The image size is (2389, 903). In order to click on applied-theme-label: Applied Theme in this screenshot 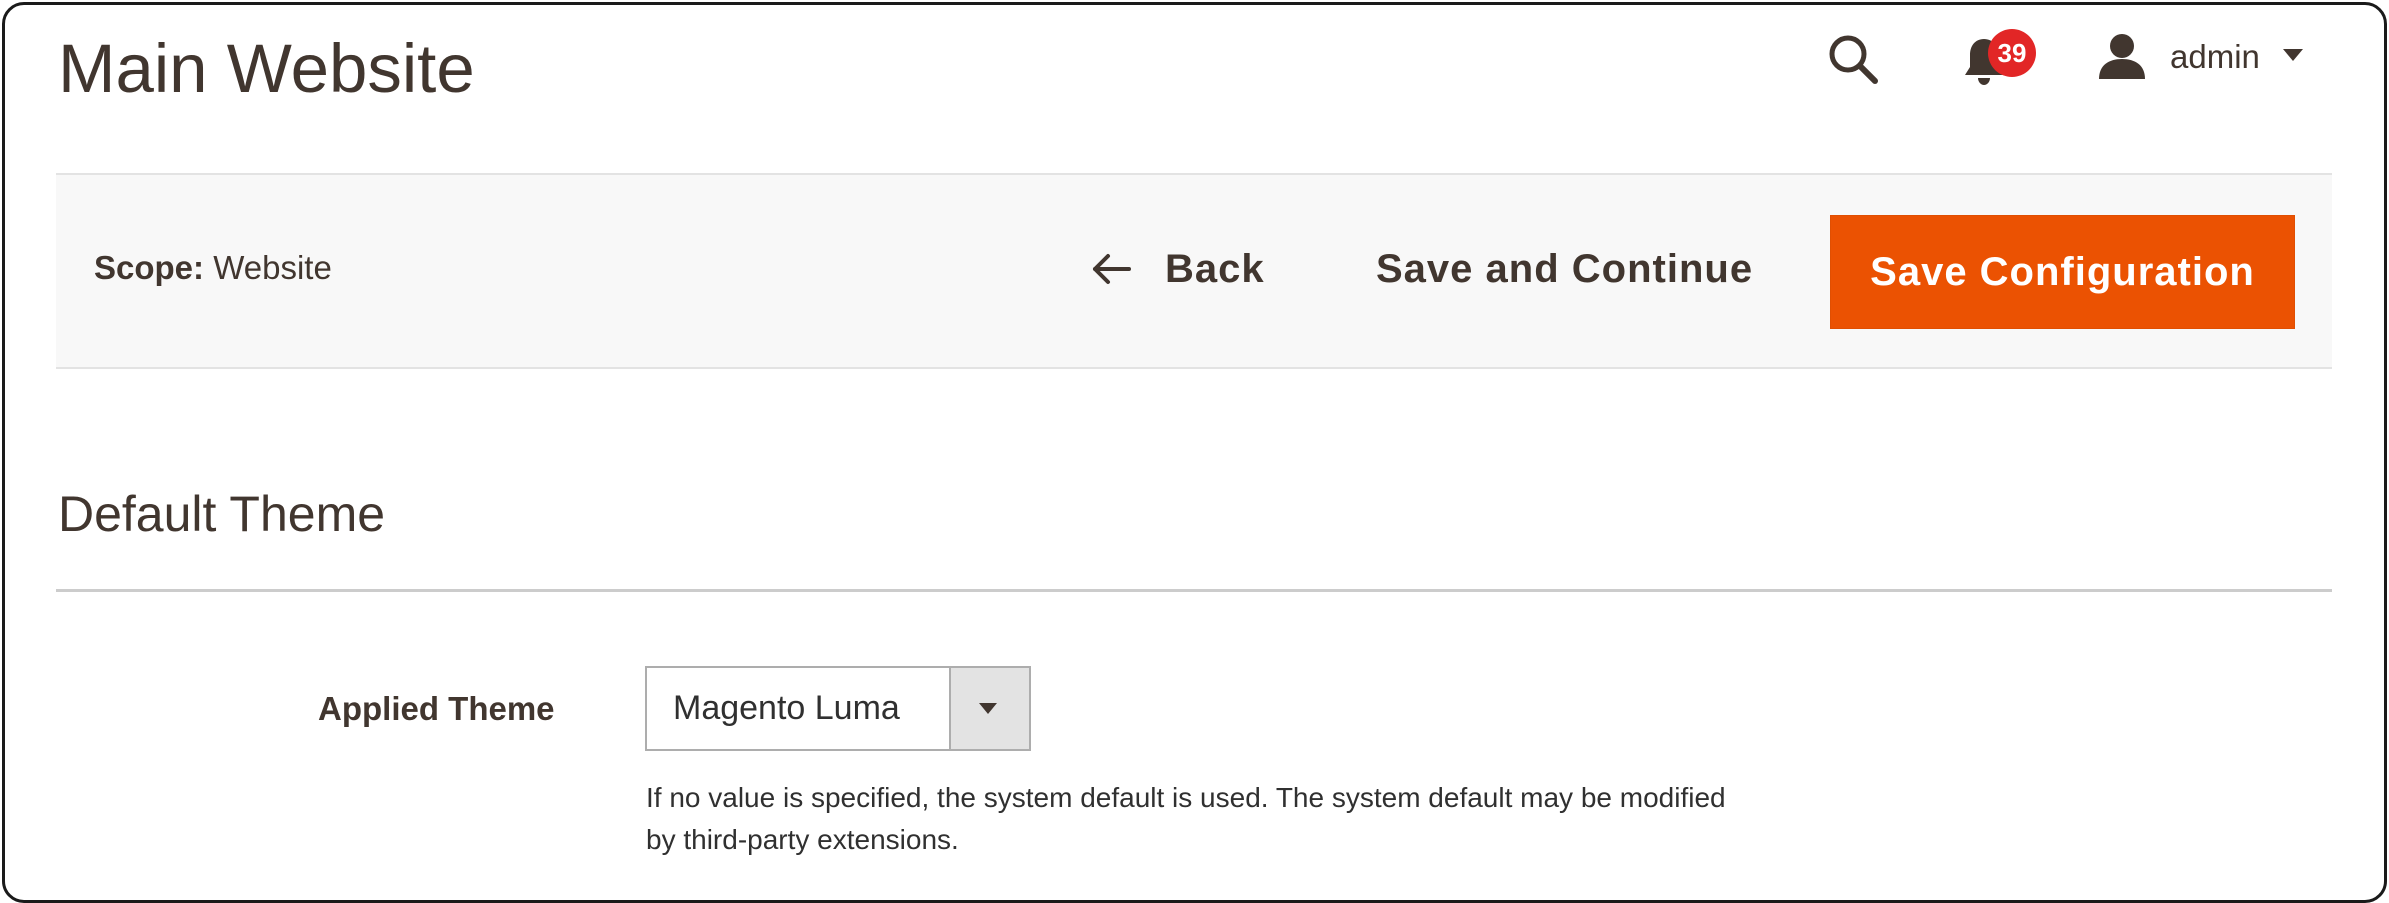, I will do `click(436, 708)`.